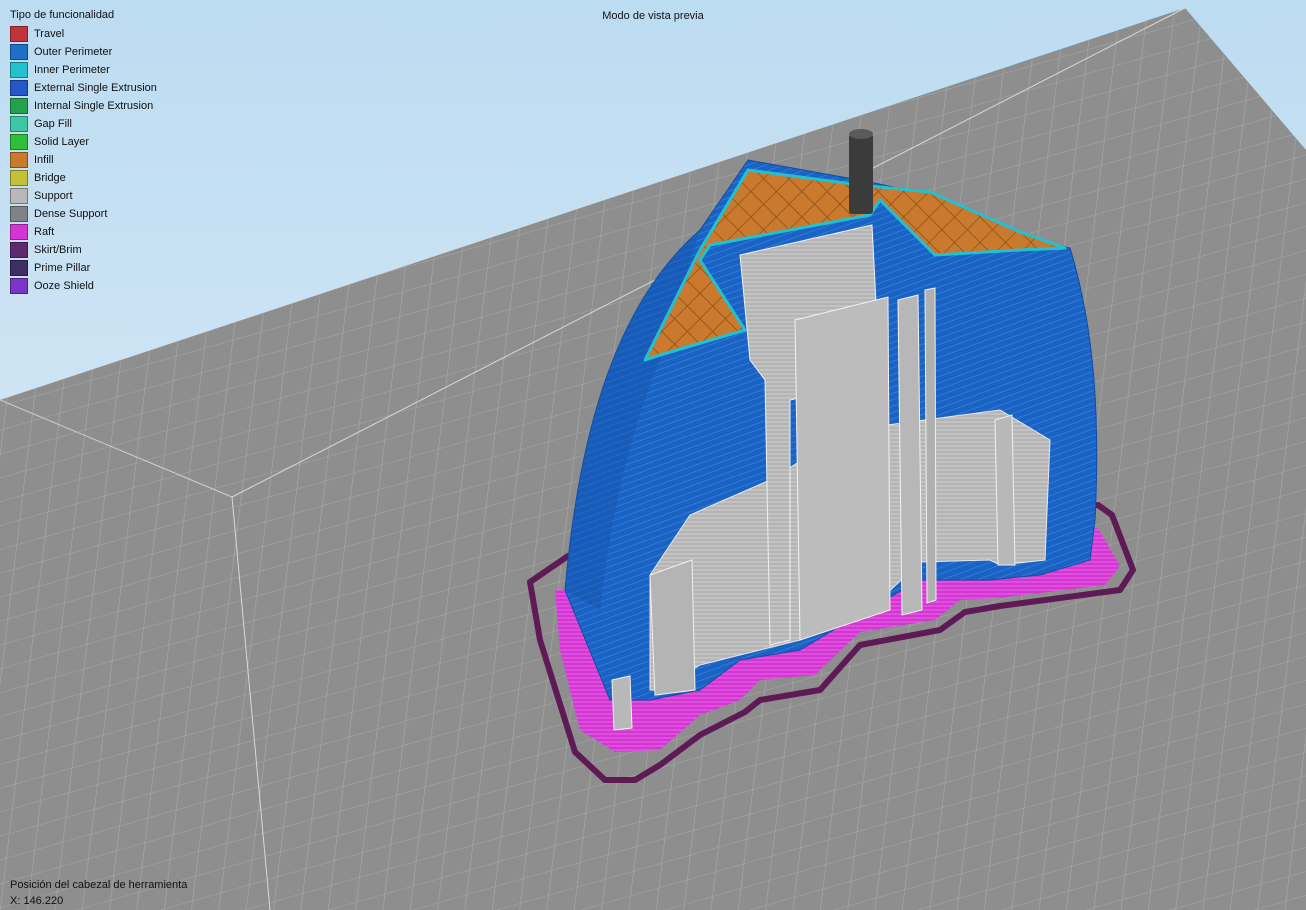 Image resolution: width=1306 pixels, height=910 pixels. What do you see at coordinates (62, 15) in the screenshot?
I see `legend-title: Tipo de funcionalidad` at bounding box center [62, 15].